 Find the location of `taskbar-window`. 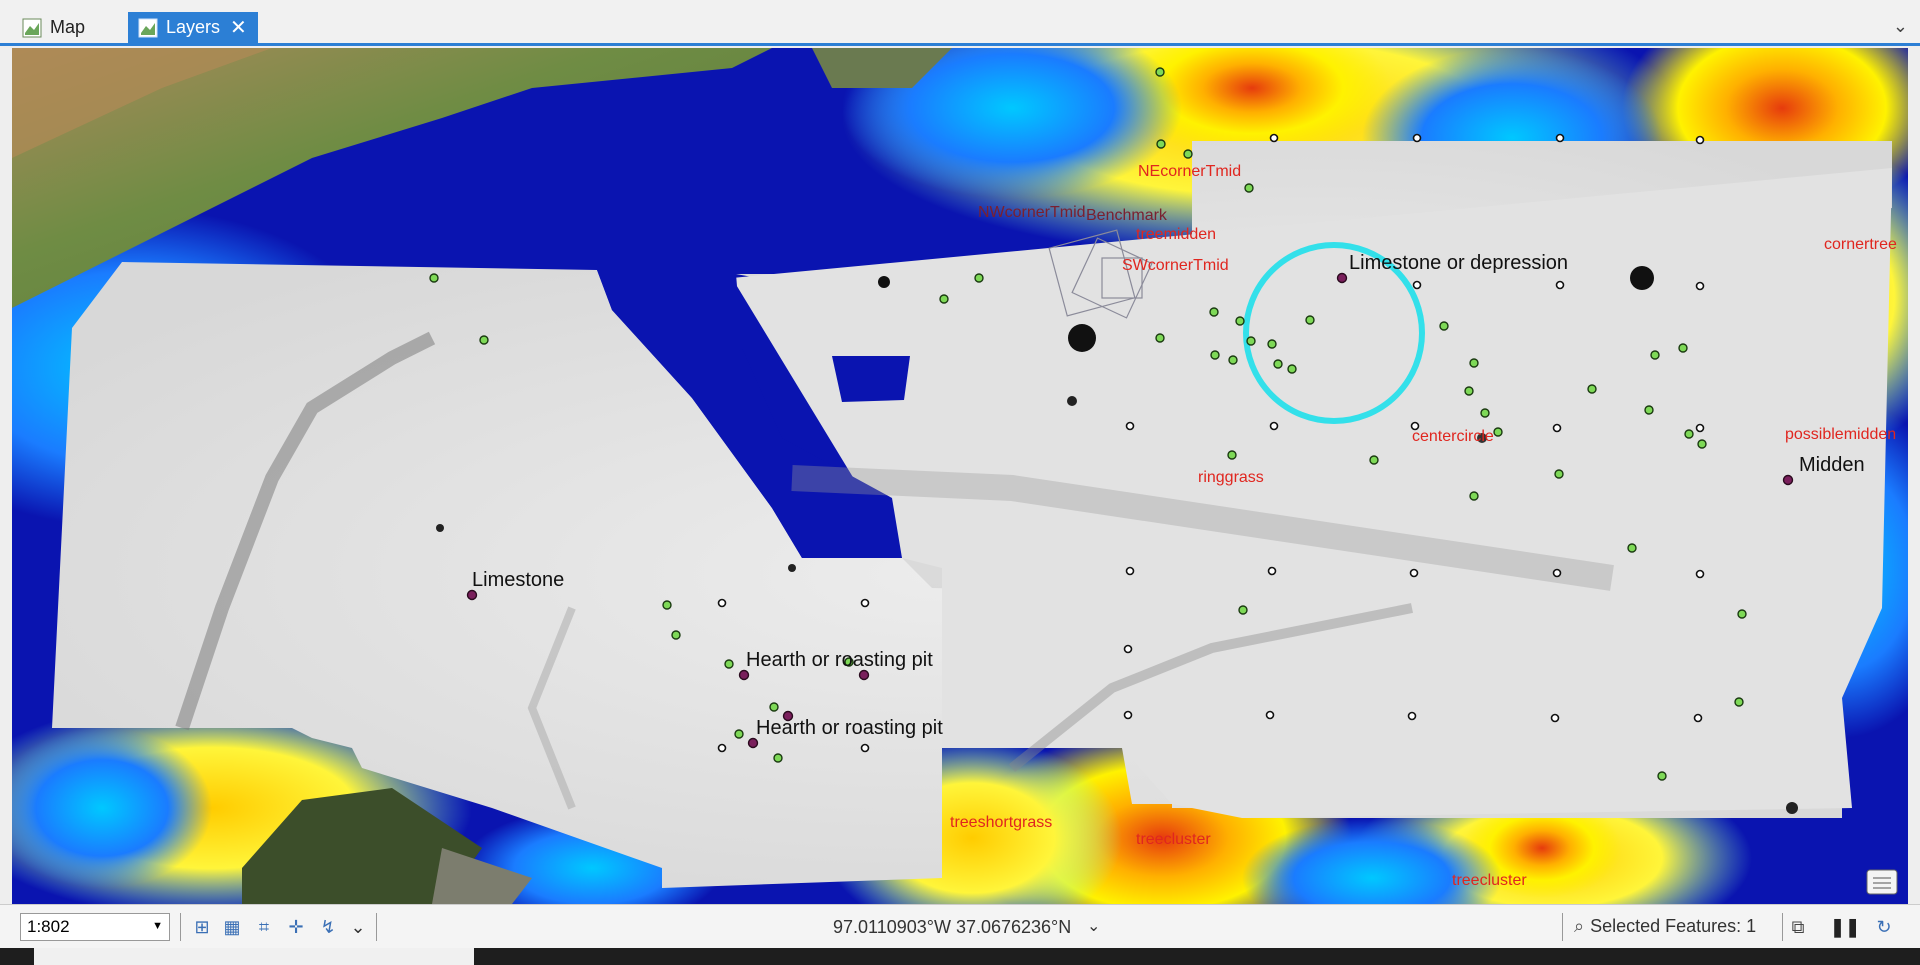

taskbar-window is located at coordinates (254, 956).